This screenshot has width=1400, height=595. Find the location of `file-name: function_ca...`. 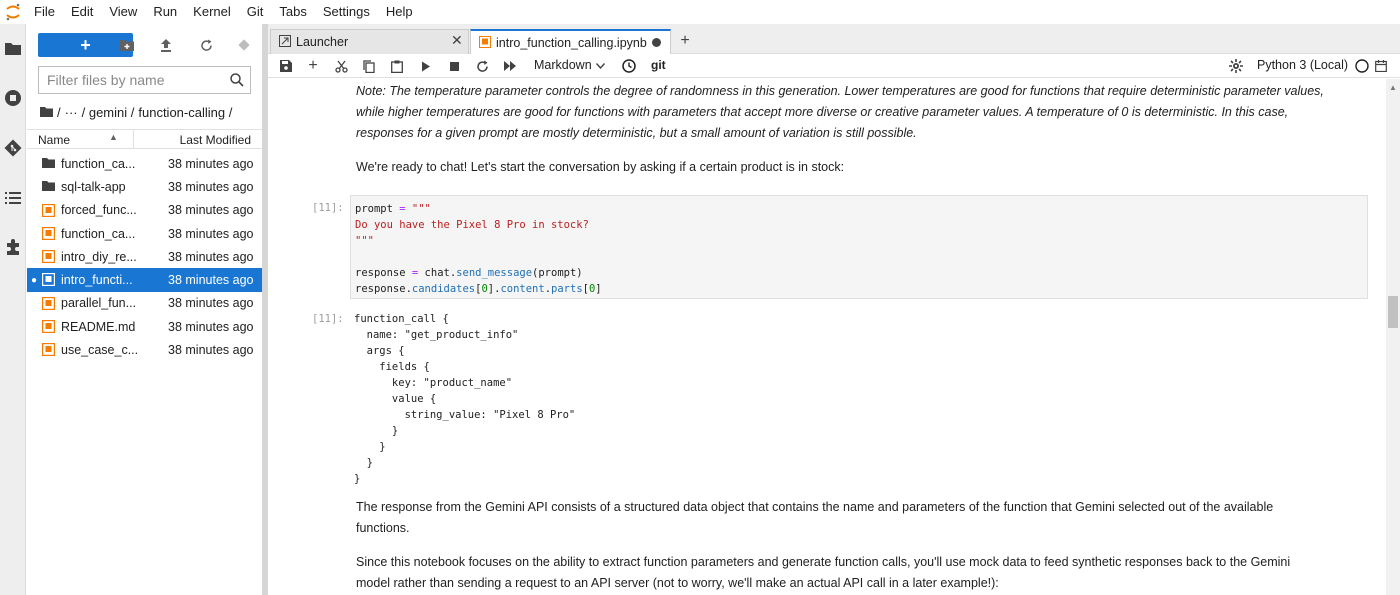

file-name: function_ca... is located at coordinates (98, 163).